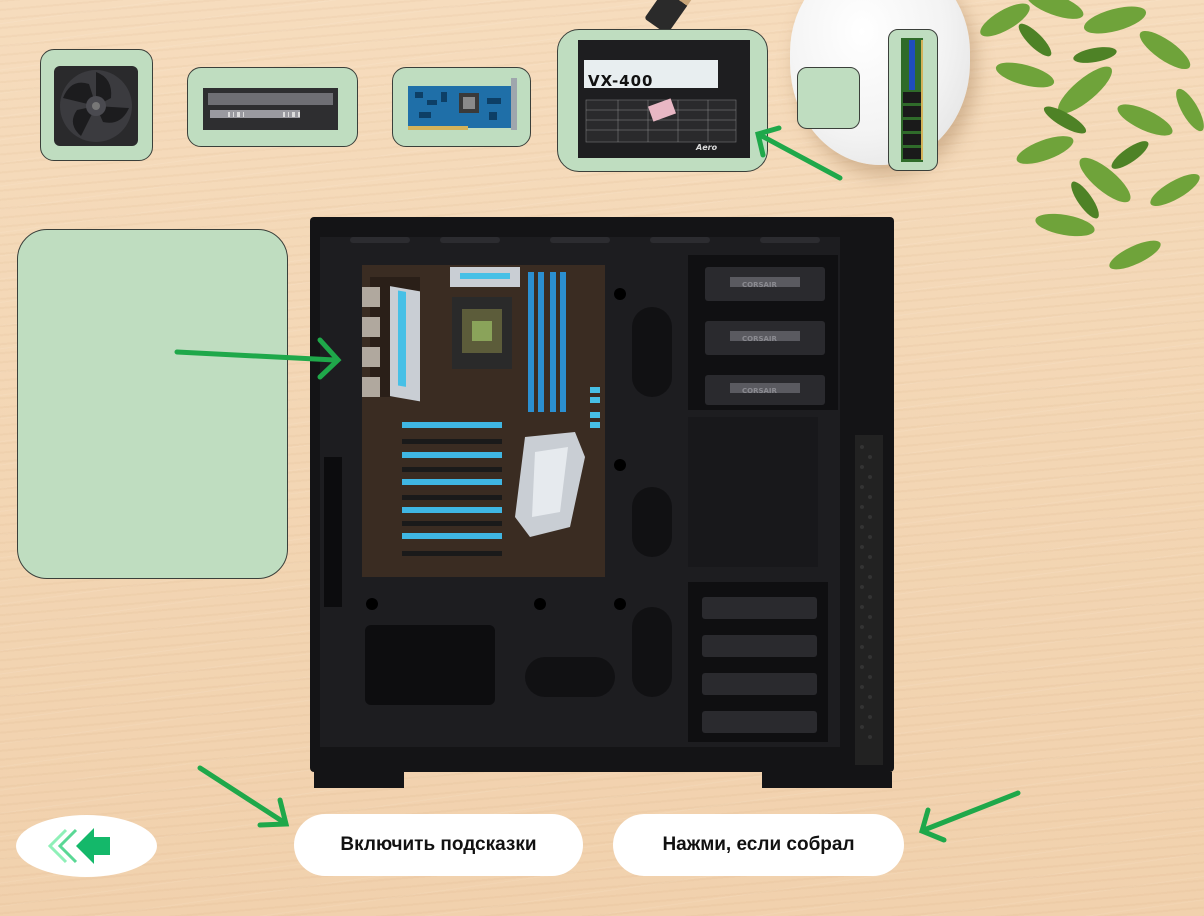  I want to click on drive-bay-brand-1: CORSAIR, so click(759, 285).